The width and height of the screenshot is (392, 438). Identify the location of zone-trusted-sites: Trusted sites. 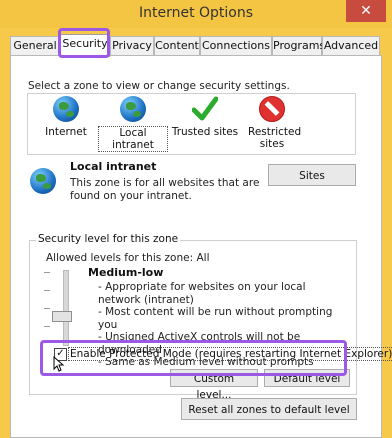
(205, 117).